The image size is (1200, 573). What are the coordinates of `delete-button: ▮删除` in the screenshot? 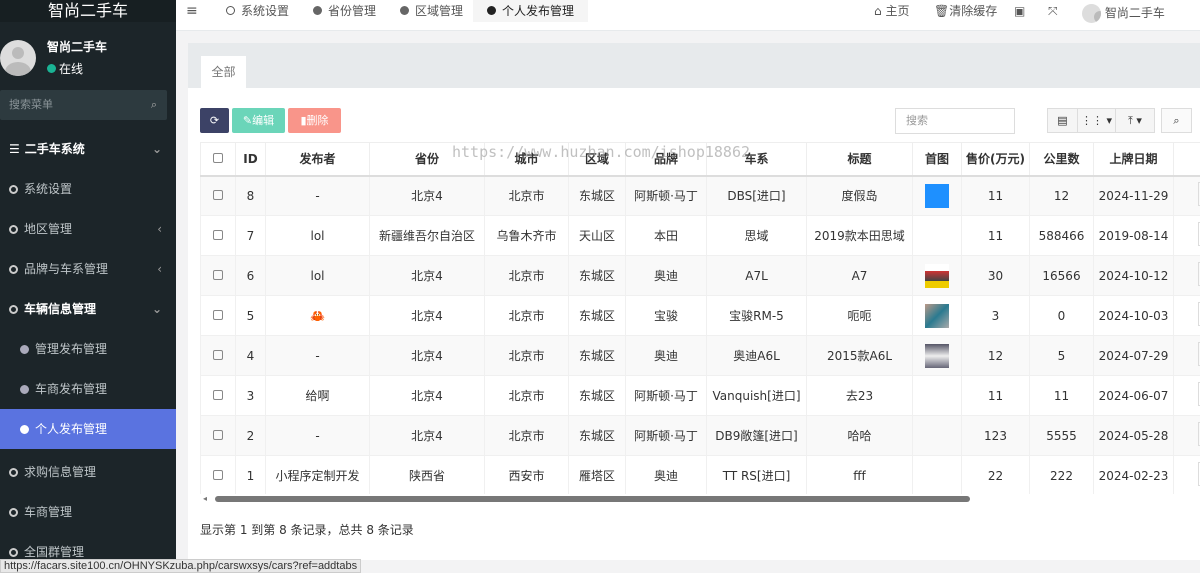 It's located at (314, 120).